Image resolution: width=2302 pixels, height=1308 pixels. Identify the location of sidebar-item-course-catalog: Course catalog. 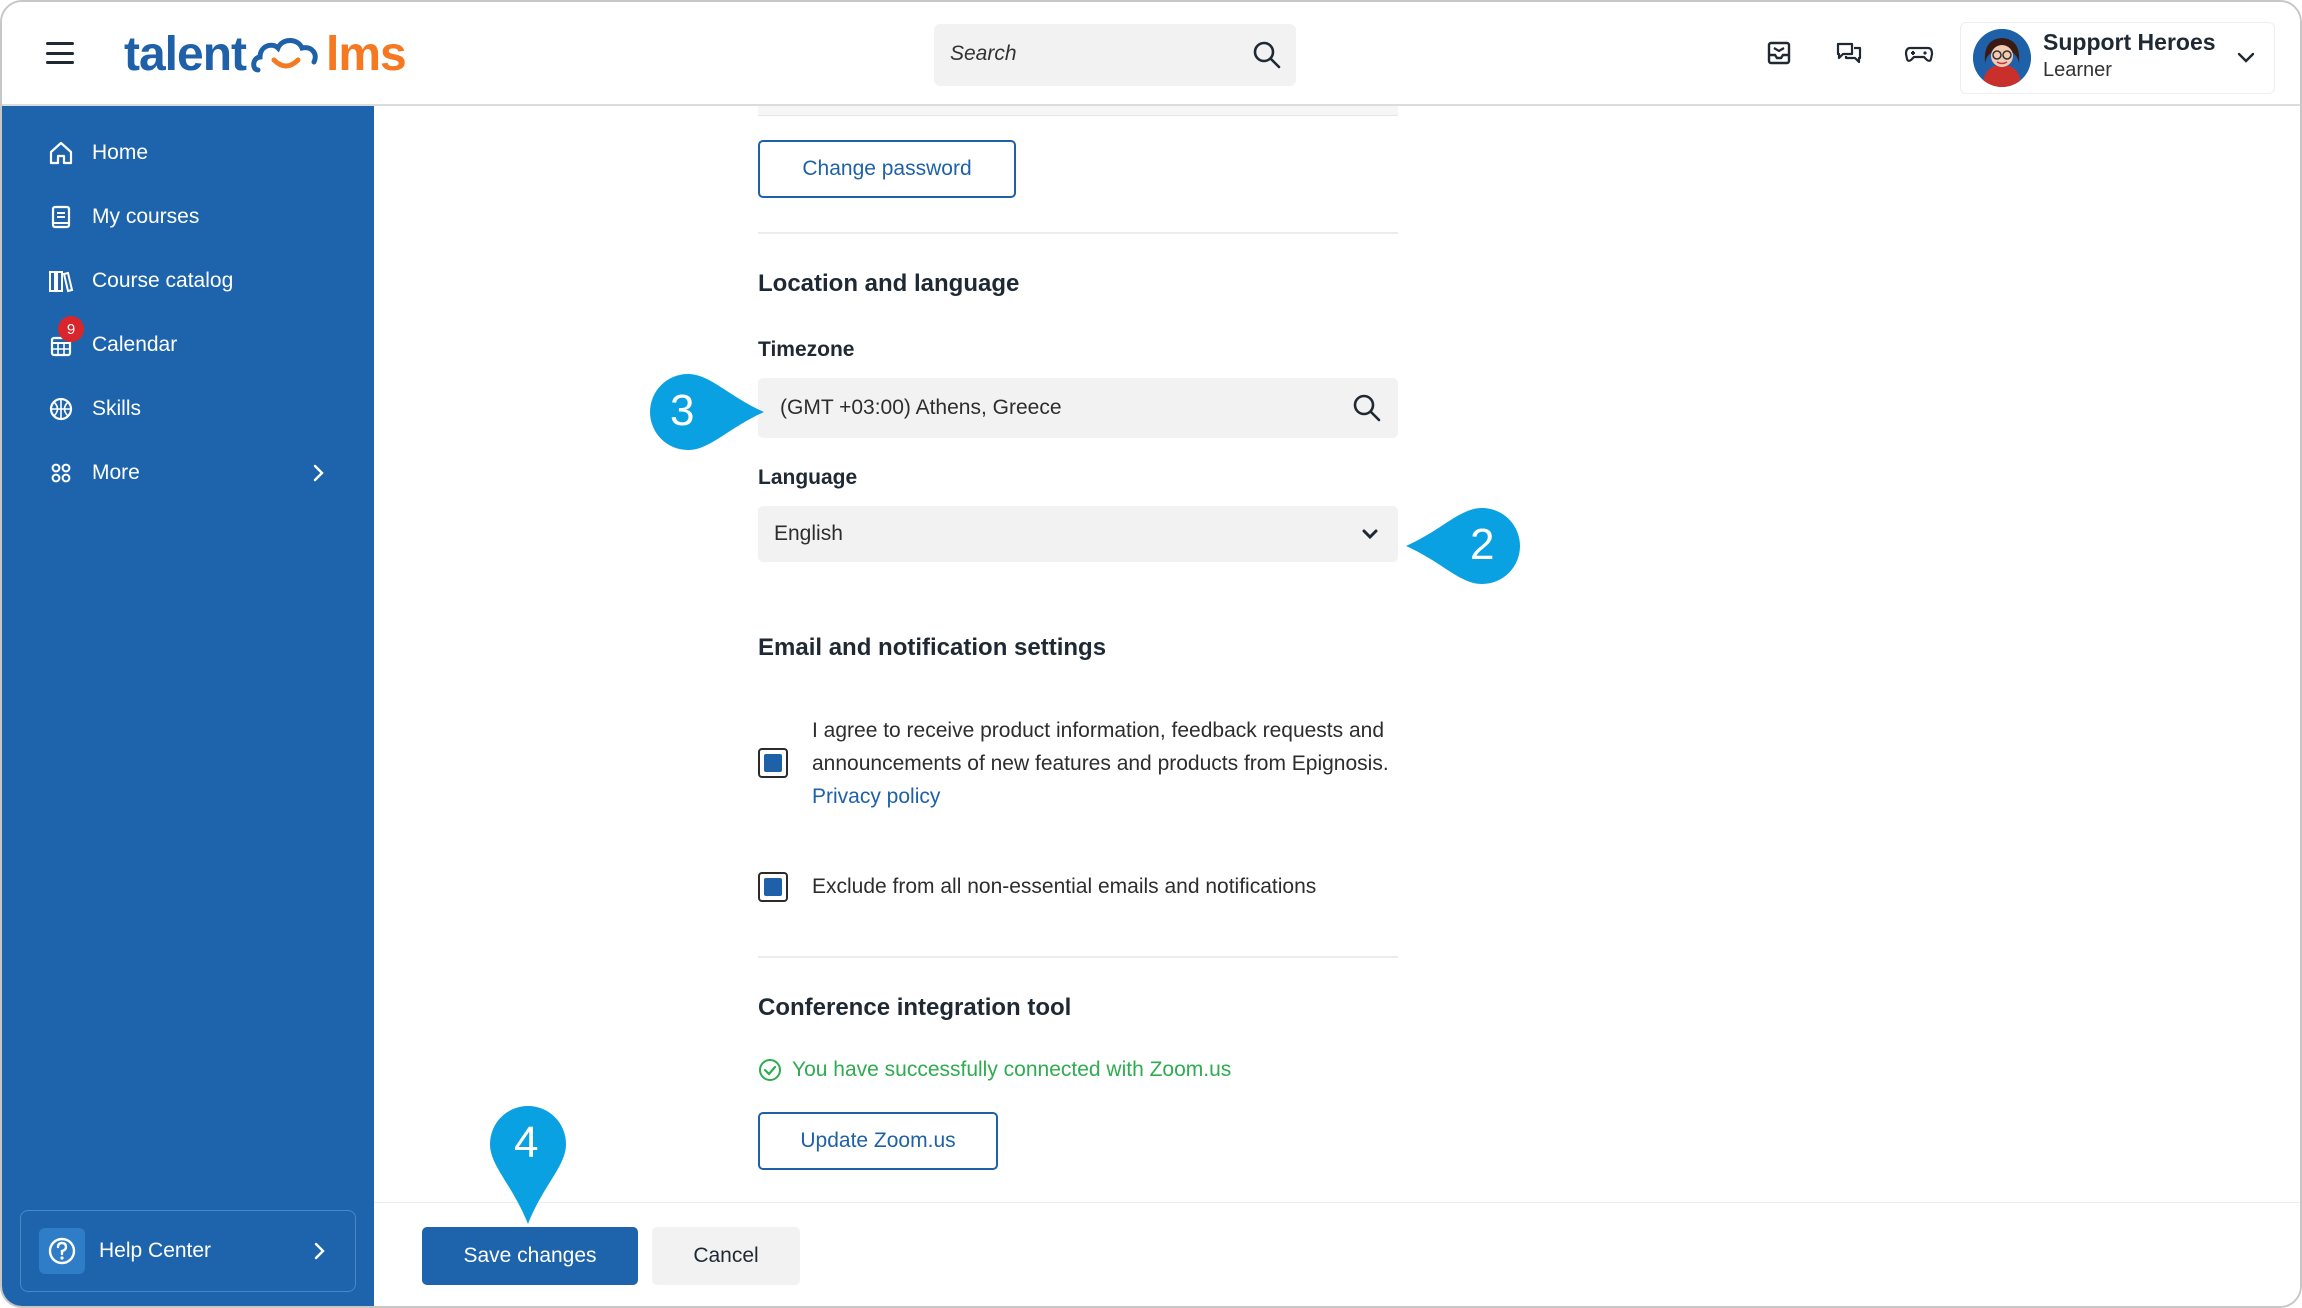
(194, 281).